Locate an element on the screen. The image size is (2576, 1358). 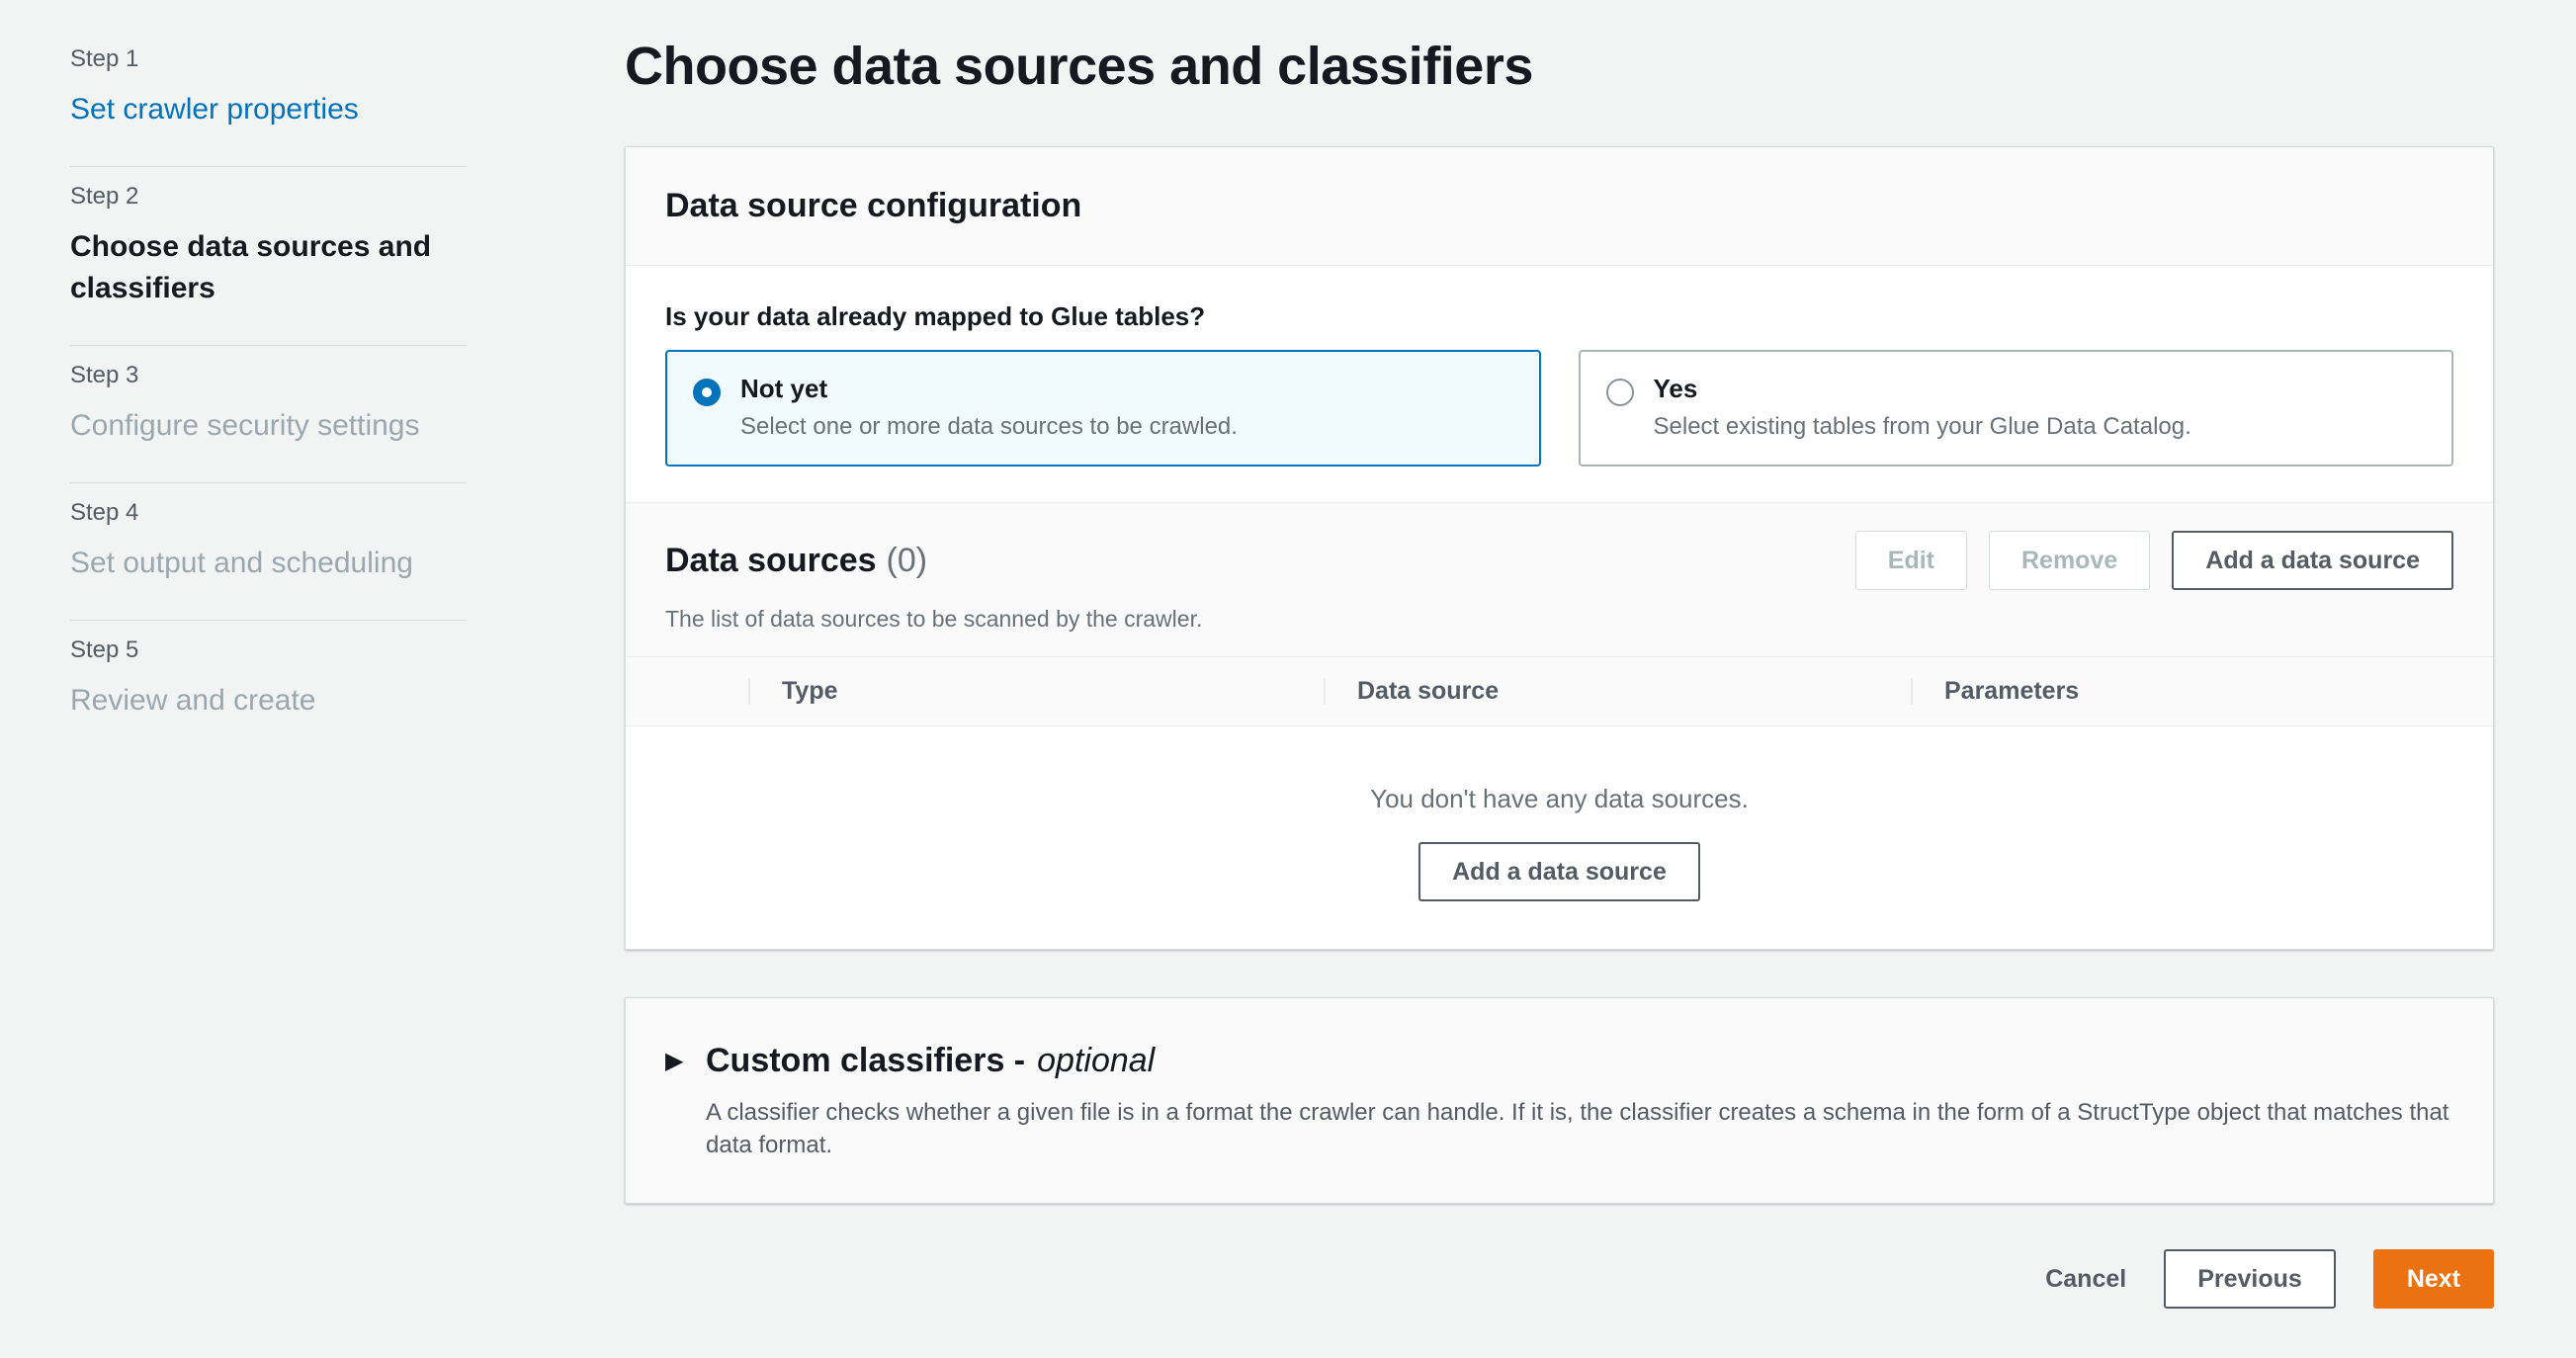
panel-header: Data source configuration is located at coordinates (1559, 206).